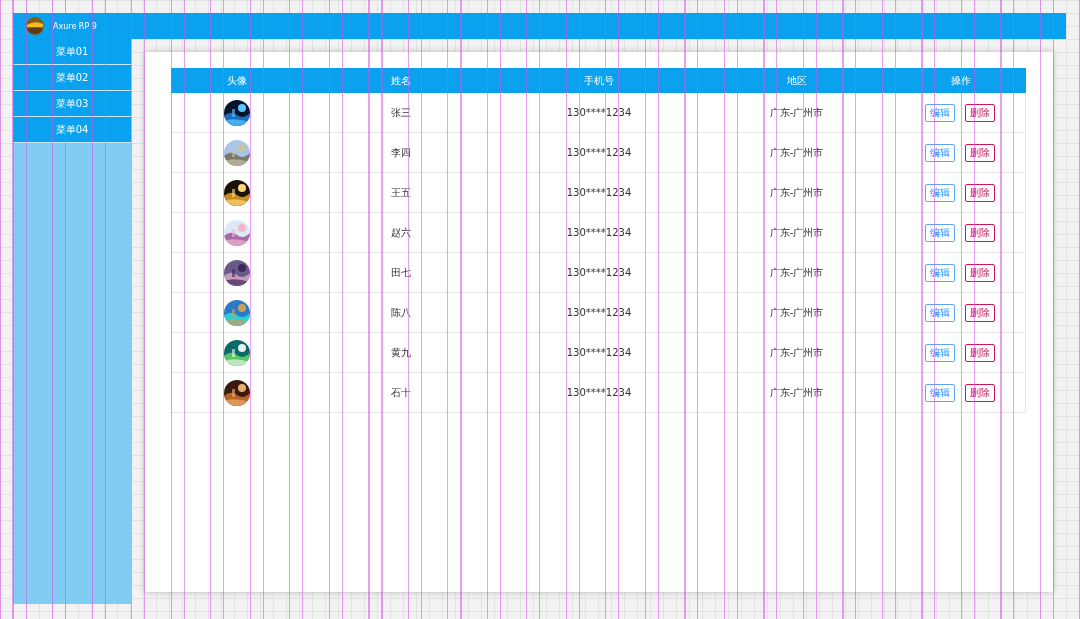 This screenshot has width=1080, height=619. I want to click on name-cell: 张三, so click(401, 112).